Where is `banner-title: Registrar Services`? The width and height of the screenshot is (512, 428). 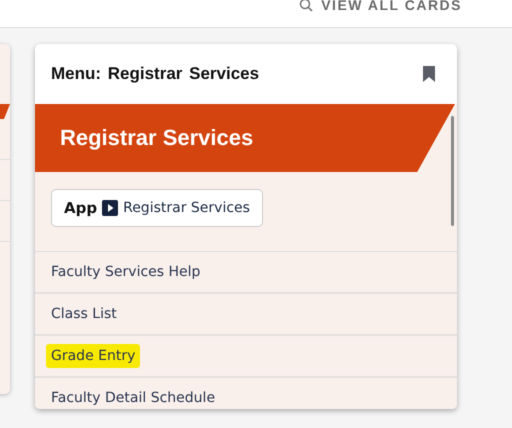
banner-title: Registrar Services is located at coordinates (157, 138).